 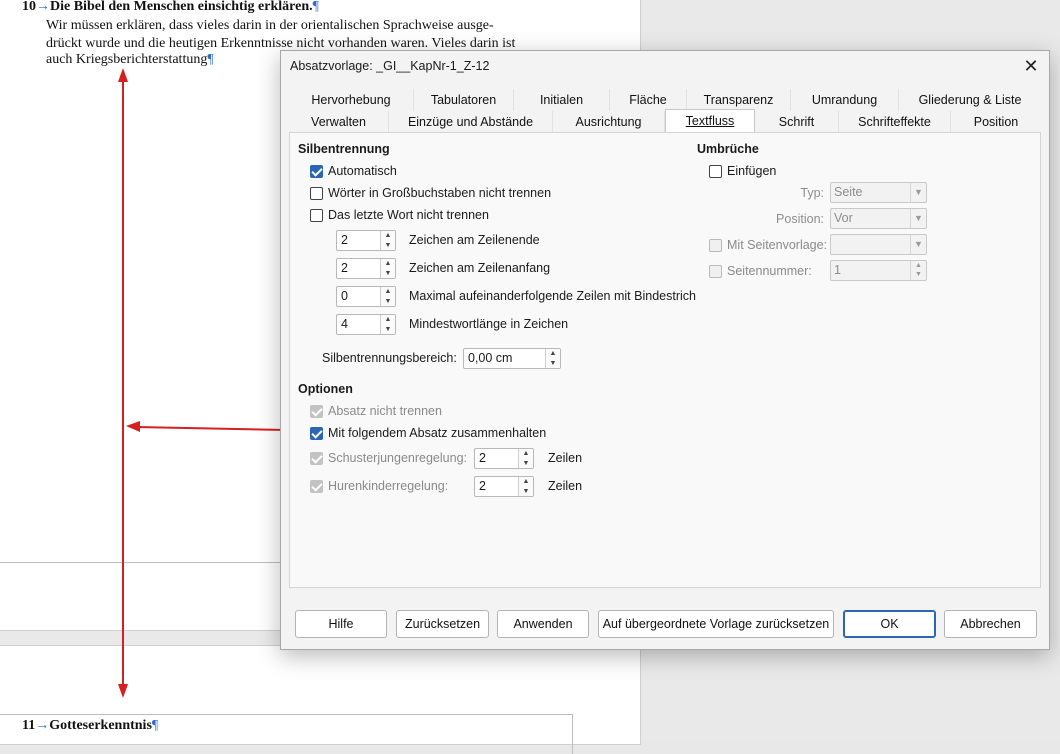 What do you see at coordinates (845, 100) in the screenshot?
I see `tab-umrandung: Umrandung` at bounding box center [845, 100].